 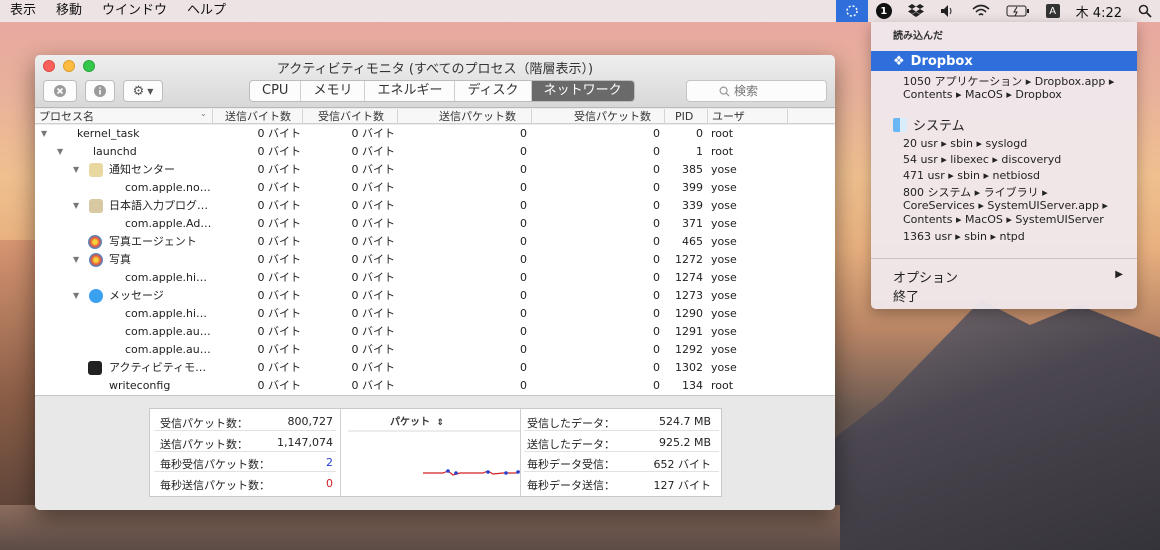 I want to click on sent-pps-value: 0, so click(x=329, y=483).